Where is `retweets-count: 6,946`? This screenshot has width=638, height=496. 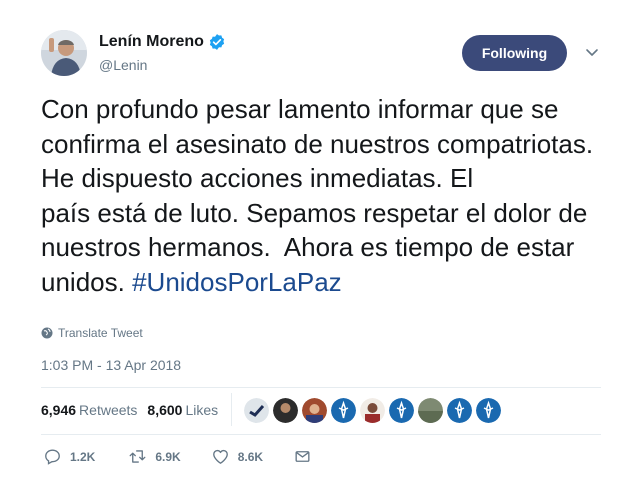
retweets-count: 6,946 is located at coordinates (59, 410).